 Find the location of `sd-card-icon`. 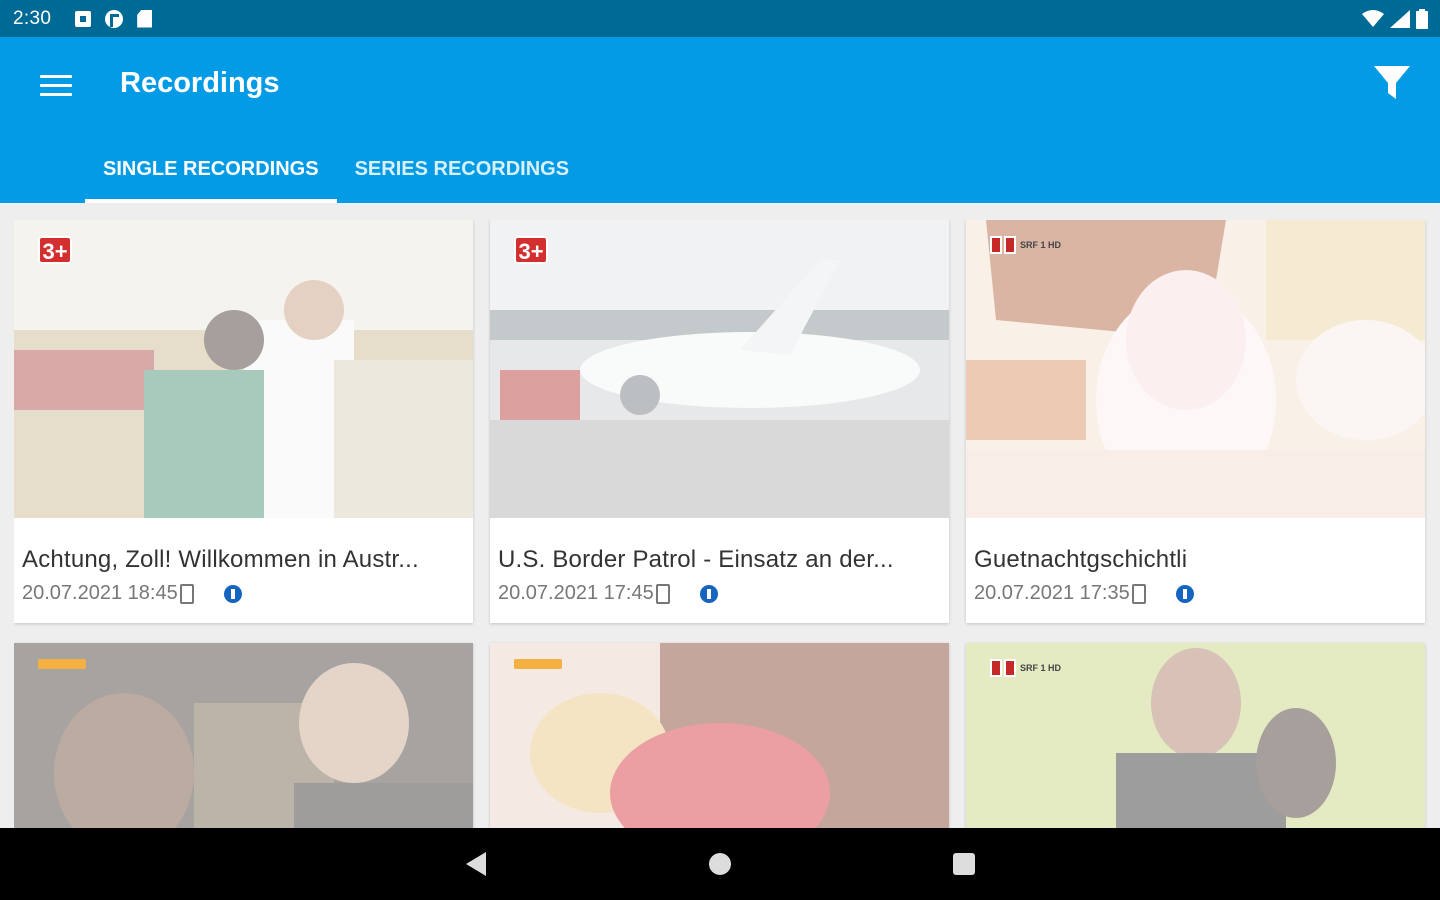

sd-card-icon is located at coordinates (145, 18).